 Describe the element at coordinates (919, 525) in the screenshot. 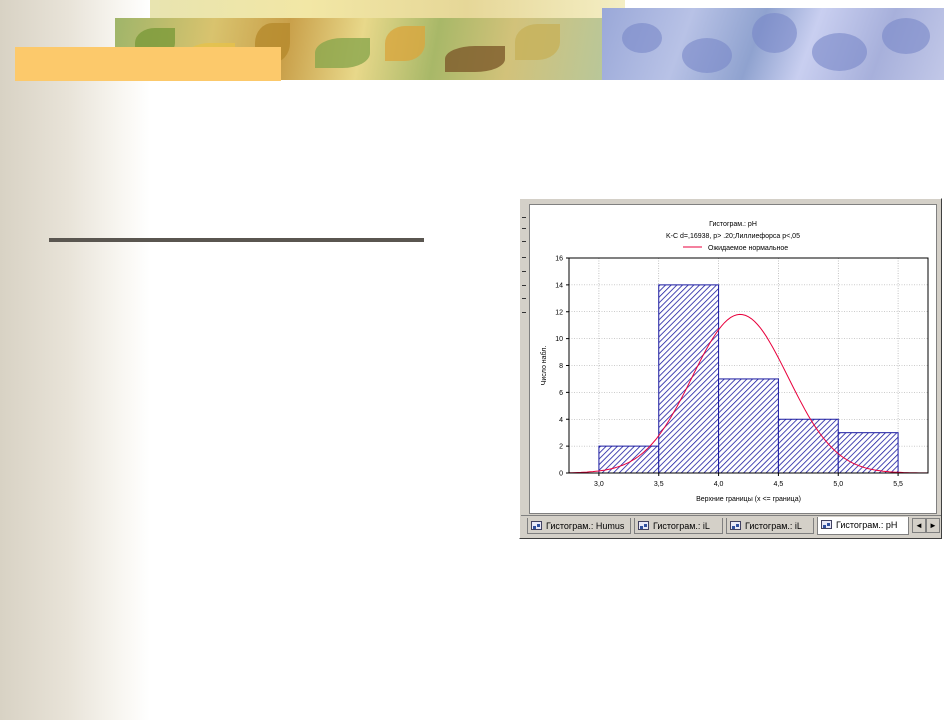

I see `scroll-left-button: ◄` at that location.